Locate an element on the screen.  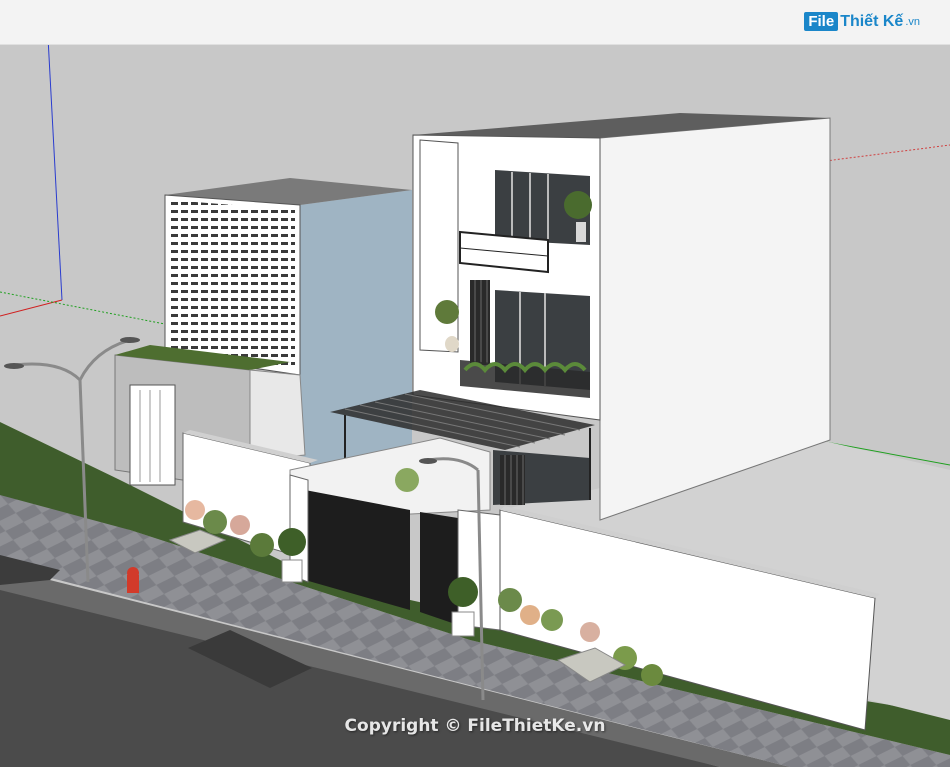
top-banner: File Thiết Kế .vn is located at coordinates (475, 22).